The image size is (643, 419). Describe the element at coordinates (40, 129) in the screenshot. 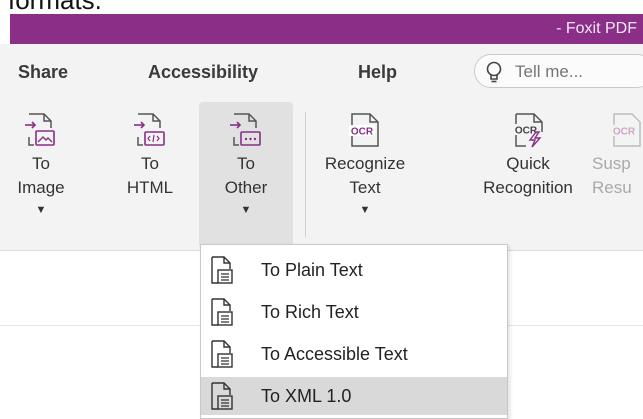

I see `convert-to-image-icon` at that location.